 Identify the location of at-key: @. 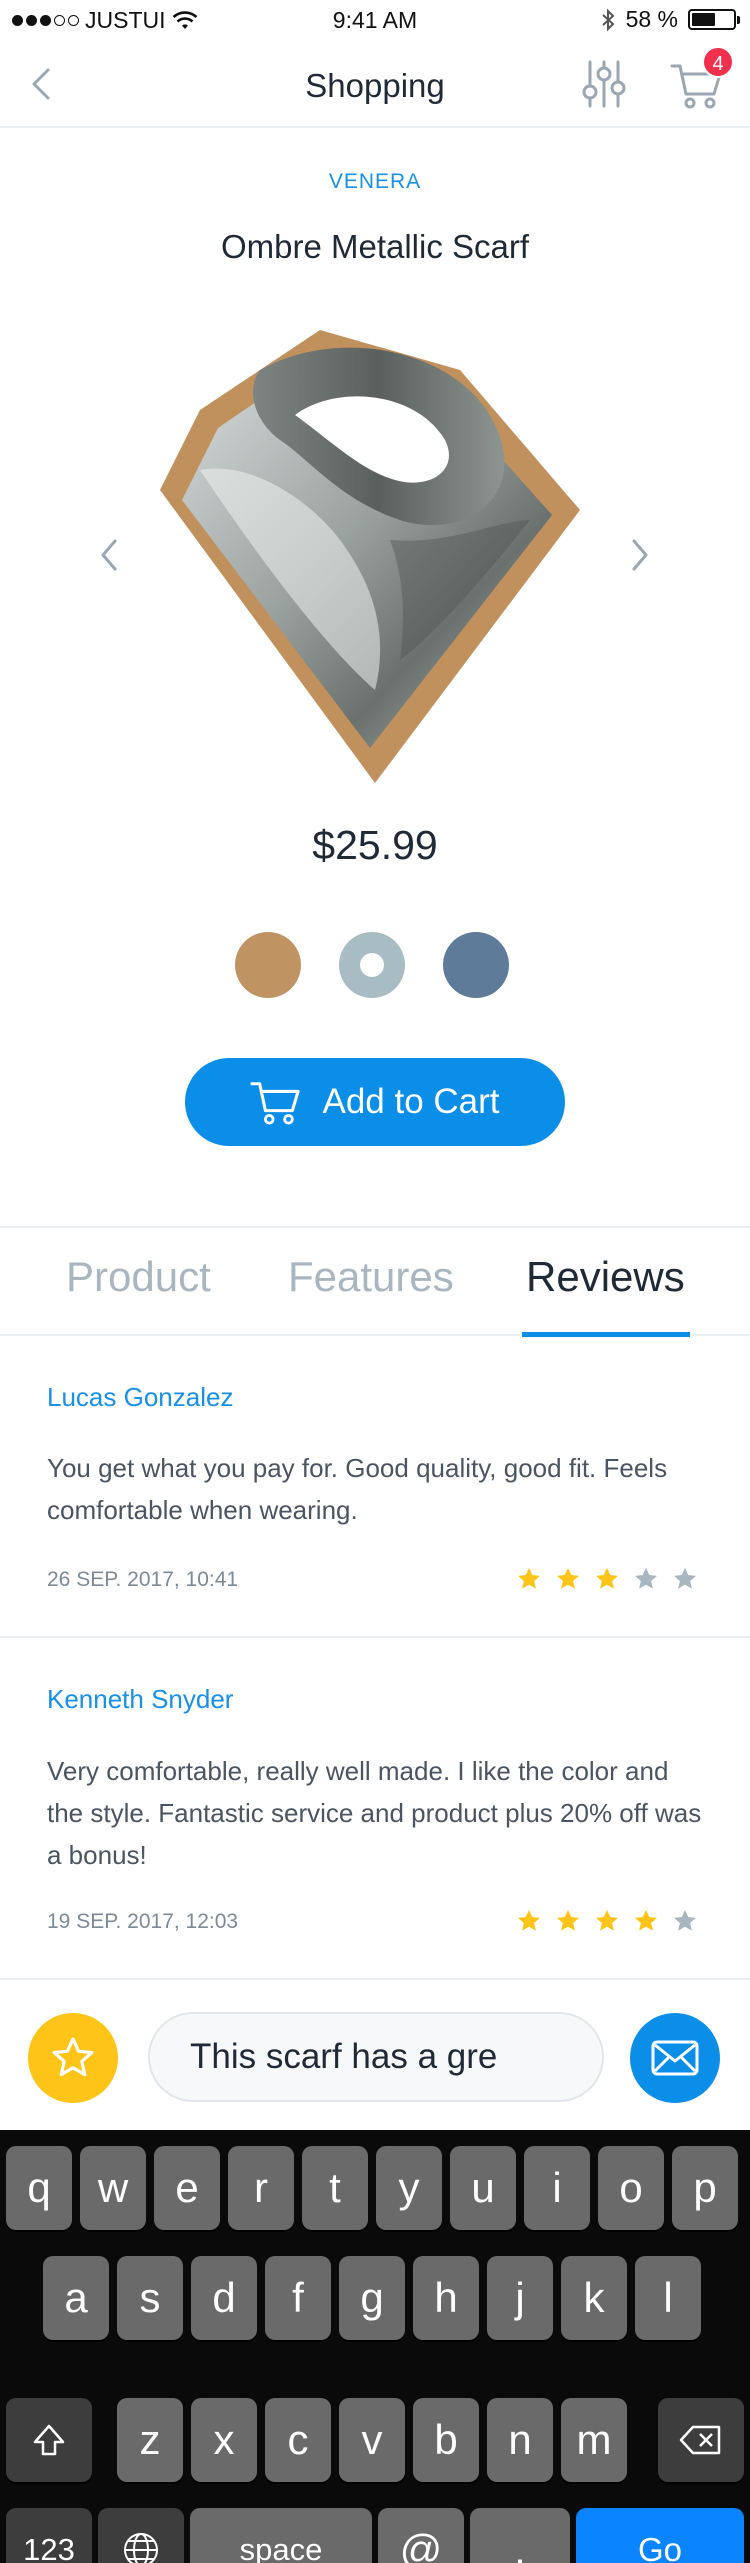
(421, 2535).